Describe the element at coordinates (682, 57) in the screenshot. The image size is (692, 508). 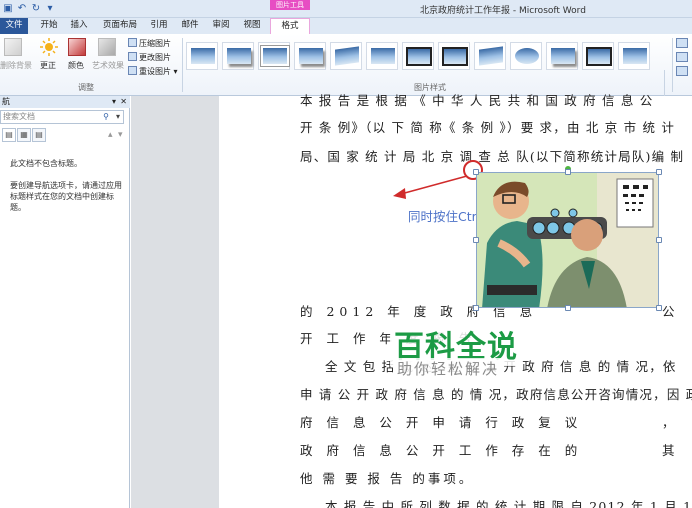
I see `picture-effects-icon` at that location.